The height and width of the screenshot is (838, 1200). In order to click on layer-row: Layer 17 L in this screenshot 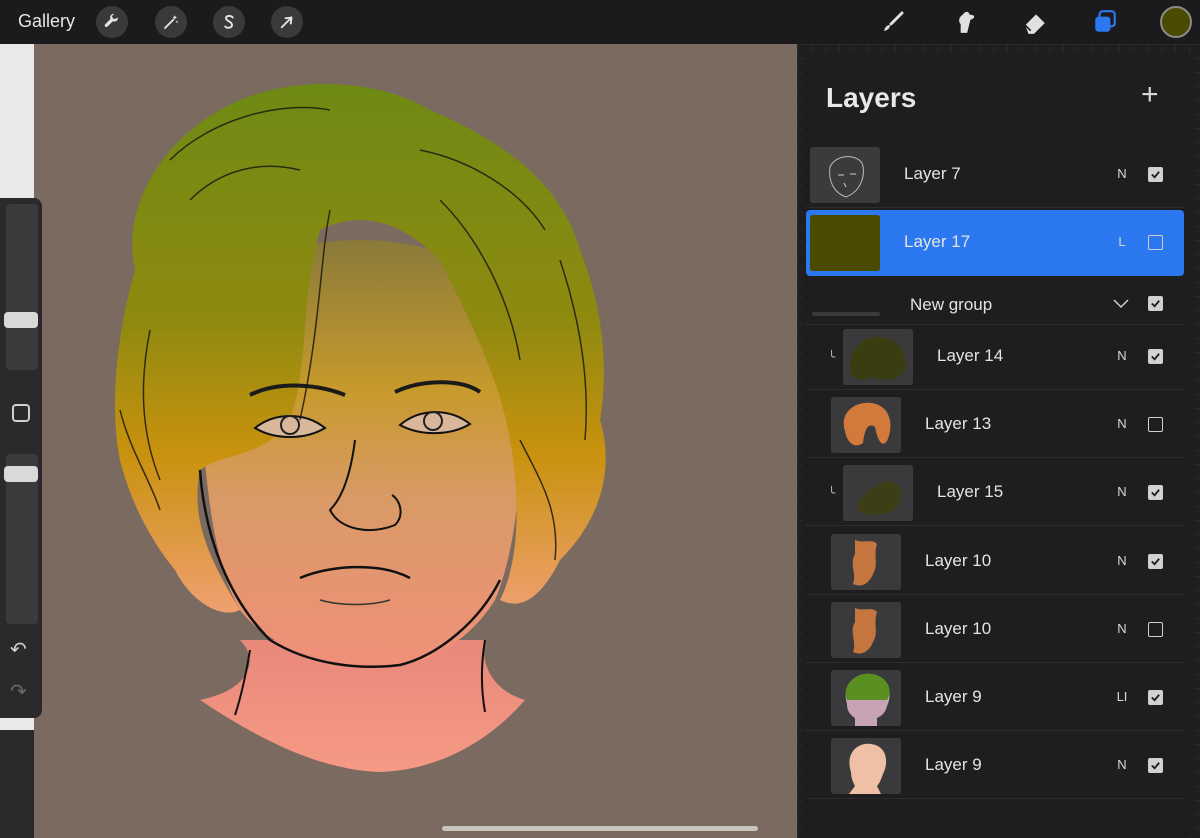, I will do `click(995, 243)`.